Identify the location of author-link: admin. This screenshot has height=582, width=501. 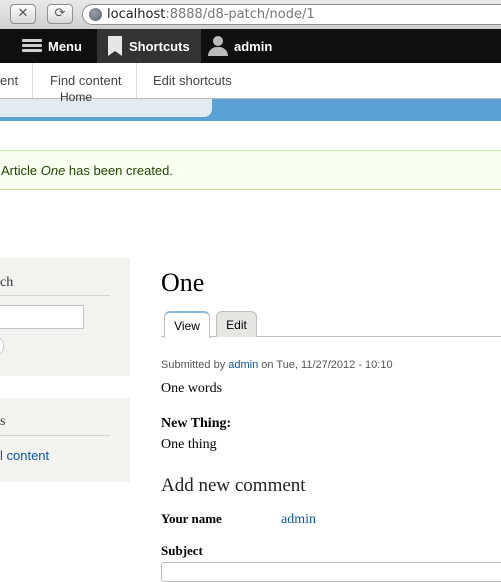
(243, 365).